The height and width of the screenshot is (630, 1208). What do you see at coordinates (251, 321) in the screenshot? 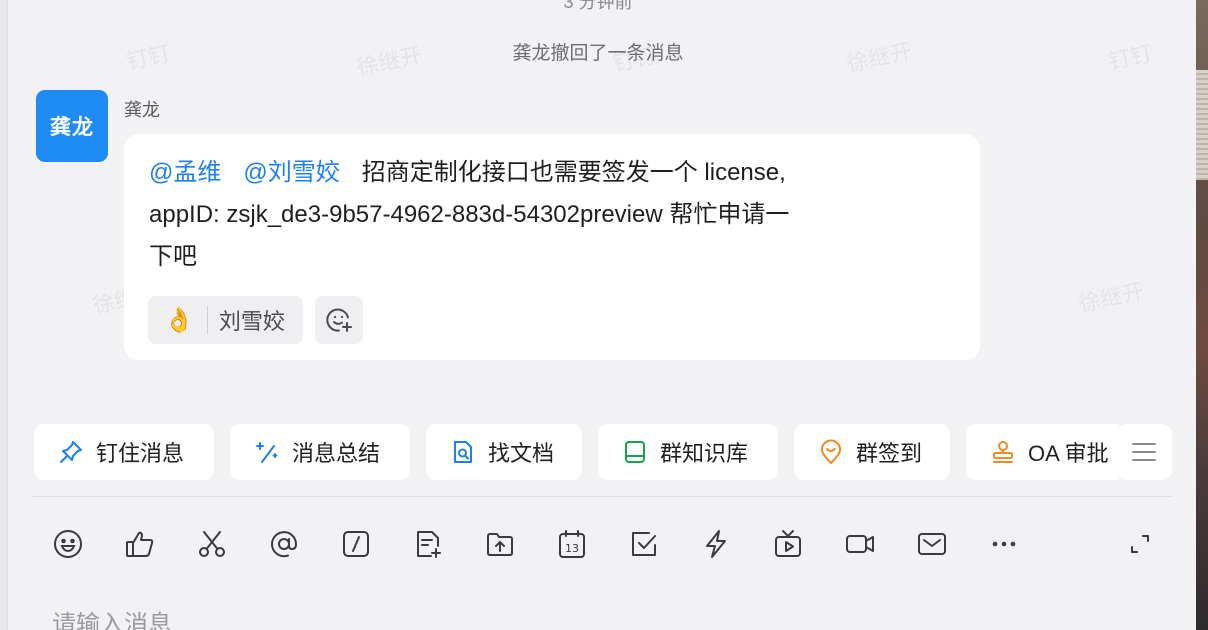
I see `reaction-user: 刘雪姣` at bounding box center [251, 321].